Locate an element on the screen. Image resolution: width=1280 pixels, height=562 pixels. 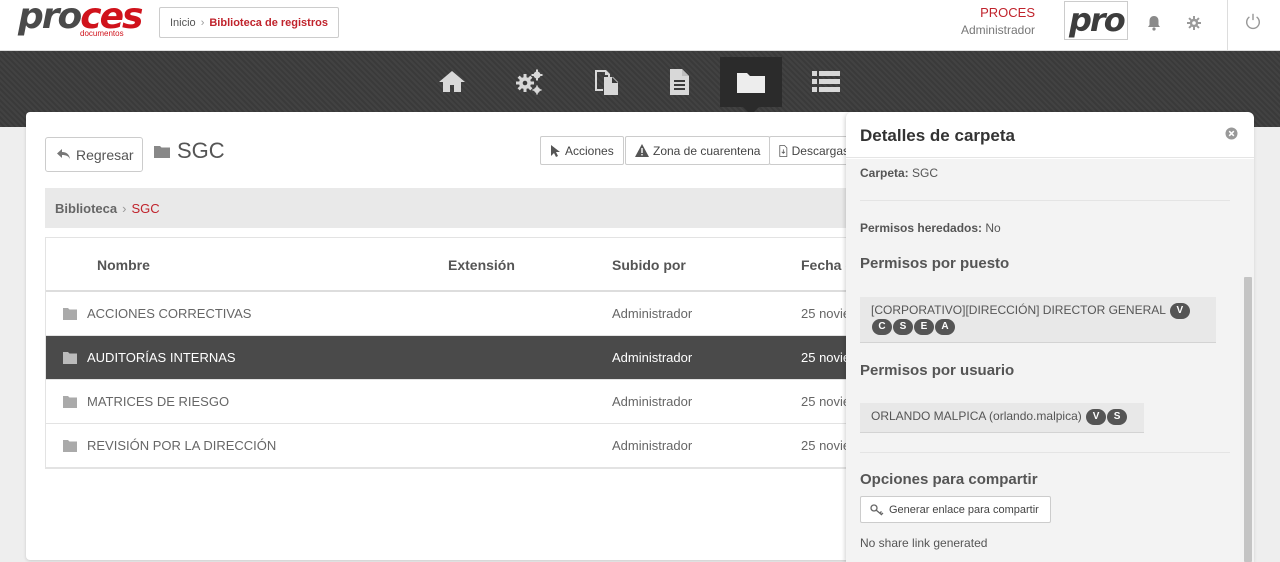
user-permission-text: ORLANDO MALPICA (orlando.malpica) is located at coordinates (976, 416).